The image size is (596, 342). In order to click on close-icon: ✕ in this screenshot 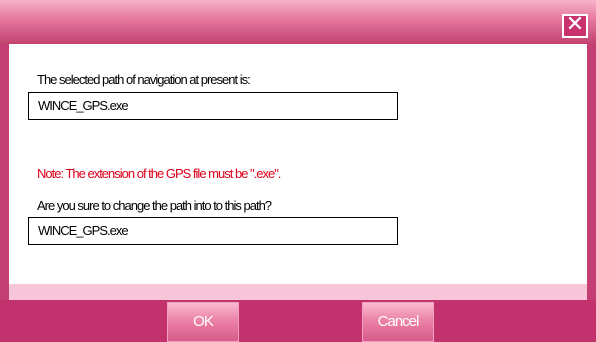, I will do `click(575, 24)`.